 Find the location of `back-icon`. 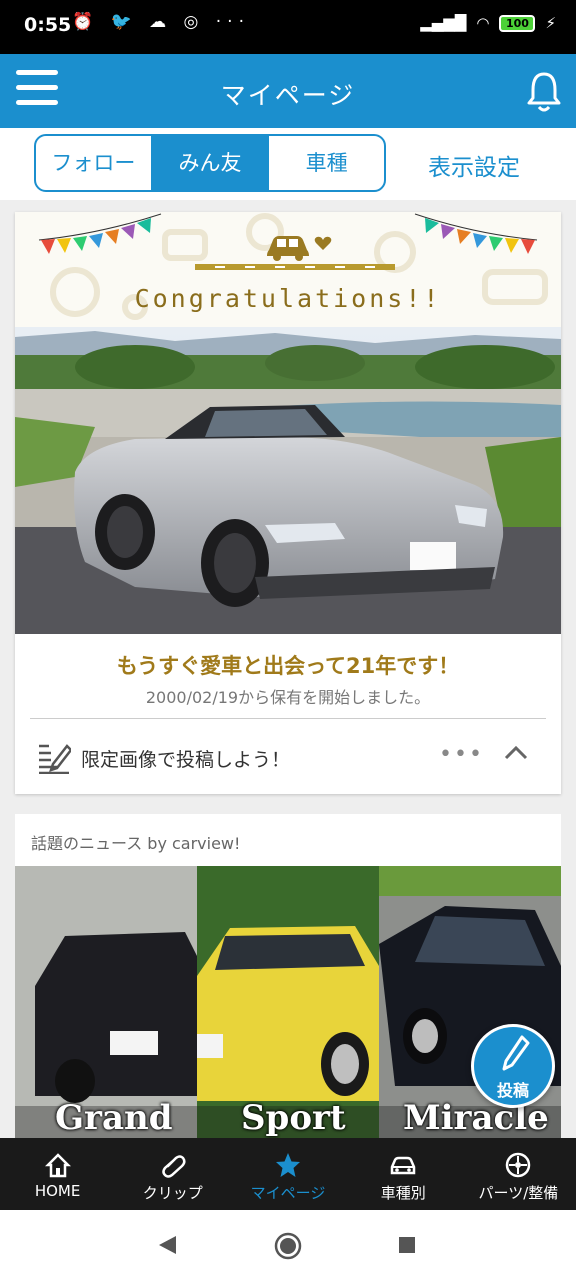

back-icon is located at coordinates (167, 1245).